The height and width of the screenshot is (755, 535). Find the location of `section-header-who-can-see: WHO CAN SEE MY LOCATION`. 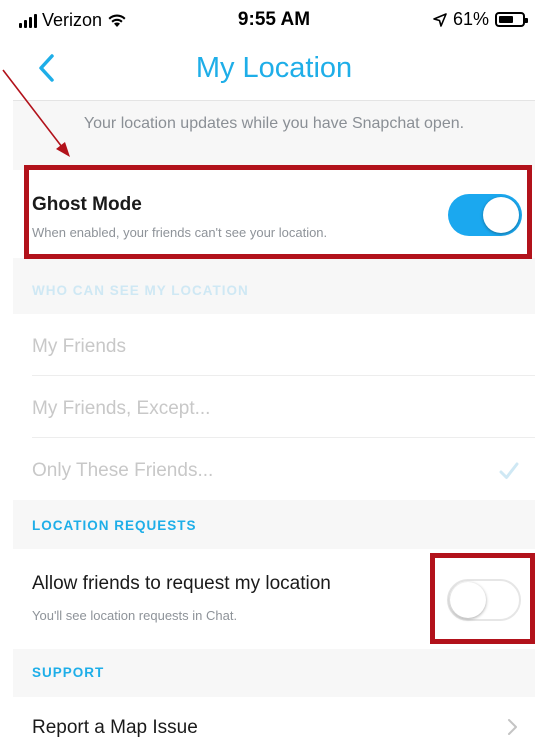

section-header-who-can-see: WHO CAN SEE MY LOCATION is located at coordinates (140, 290).